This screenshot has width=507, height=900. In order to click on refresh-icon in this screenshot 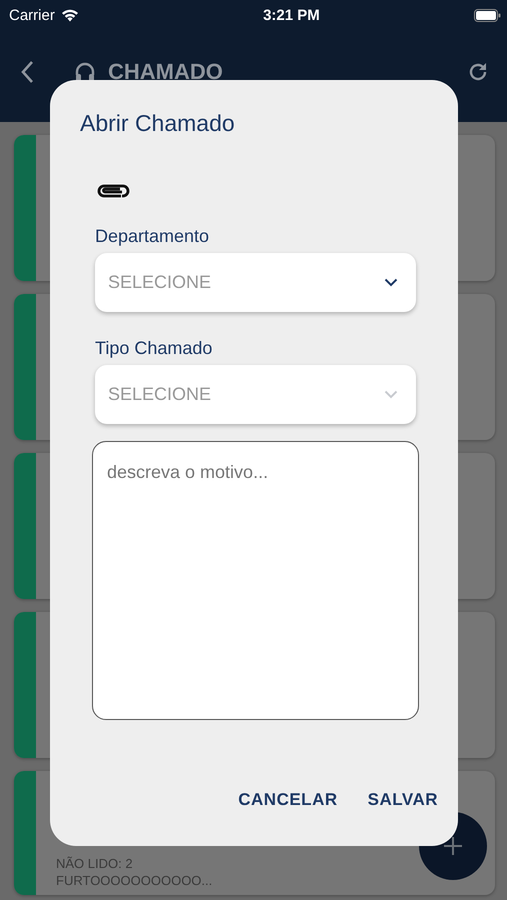, I will do `click(478, 72)`.